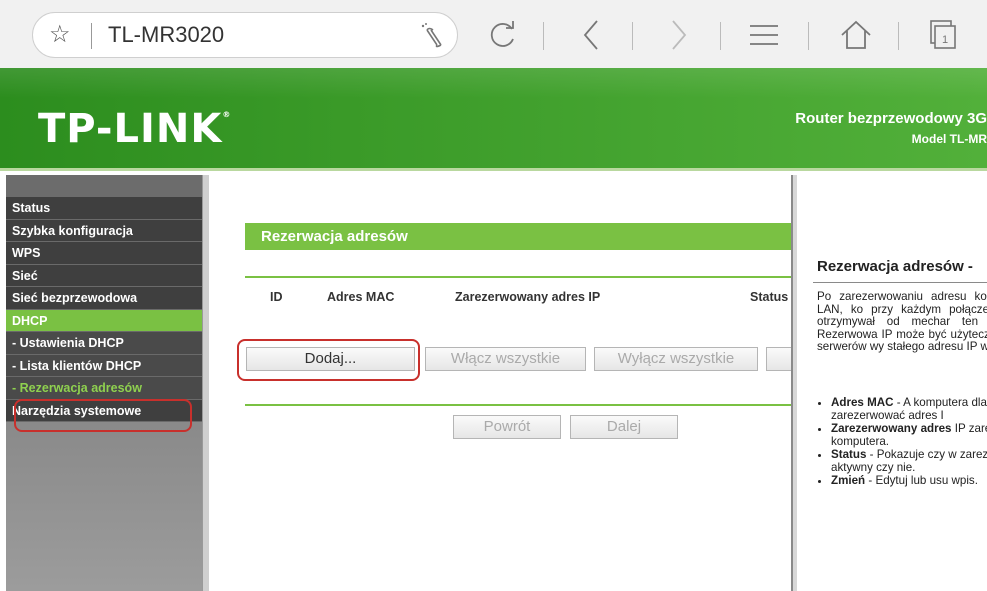 The height and width of the screenshot is (591, 987). Describe the element at coordinates (276, 297) in the screenshot. I see `column-header-id: ID` at that location.